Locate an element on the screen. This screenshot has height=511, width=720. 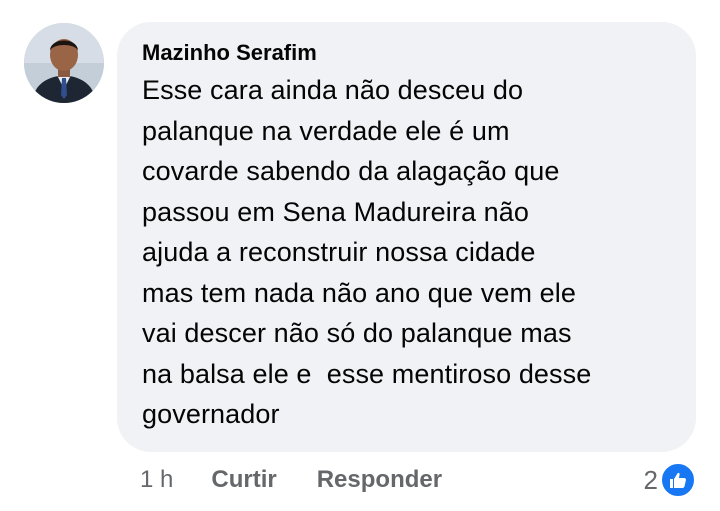
comment-line: governador is located at coordinates (211, 414).